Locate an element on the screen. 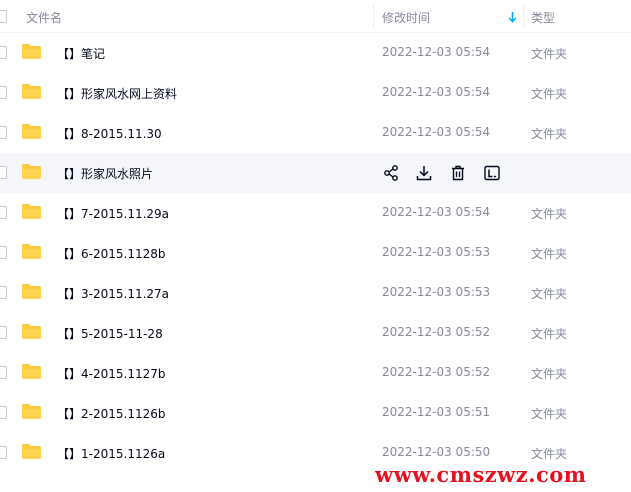  download-icon is located at coordinates (424, 173).